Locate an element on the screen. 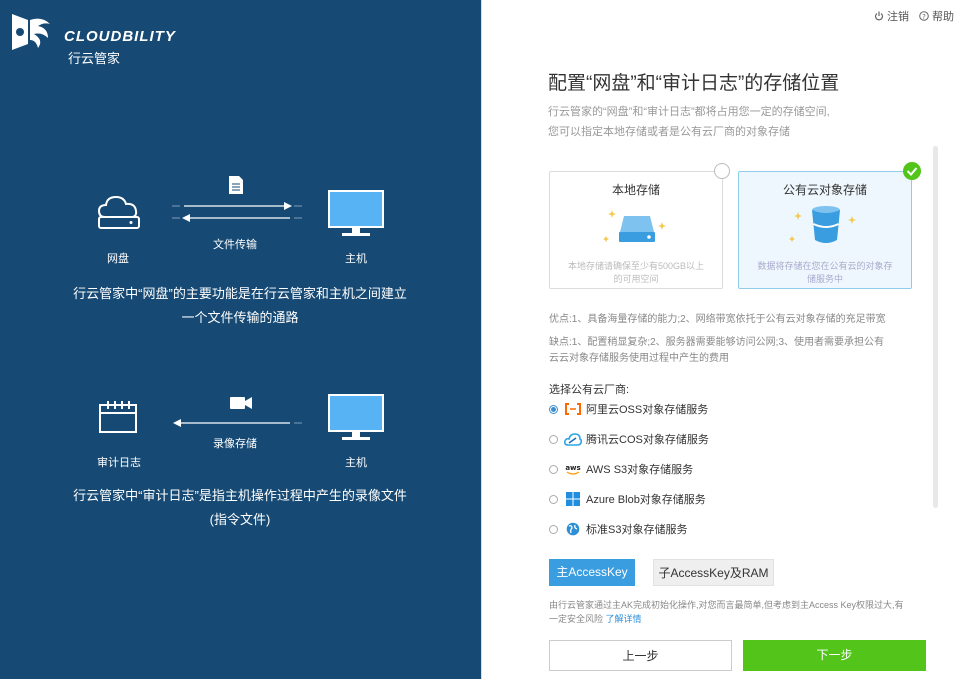 The width and height of the screenshot is (960, 679). brand-name-cn: 行云管家 is located at coordinates (94, 58).